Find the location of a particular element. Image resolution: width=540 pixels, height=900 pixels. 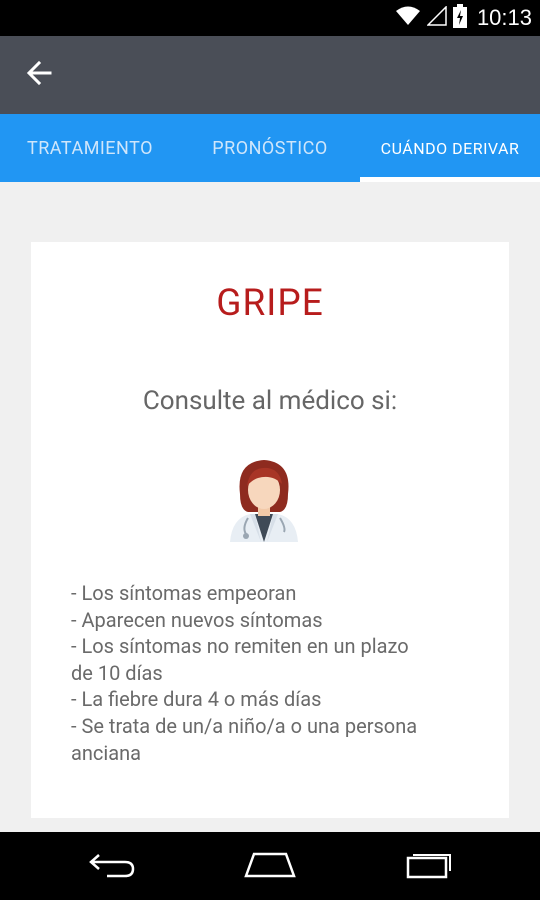

back-button is located at coordinates (39, 75).